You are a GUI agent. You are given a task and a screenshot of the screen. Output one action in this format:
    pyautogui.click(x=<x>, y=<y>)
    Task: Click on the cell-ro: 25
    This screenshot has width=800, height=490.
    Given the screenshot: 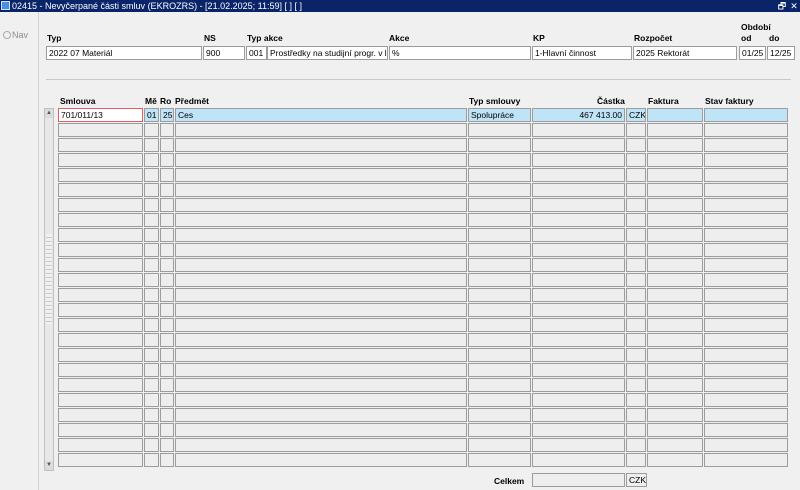 What is the action you would take?
    pyautogui.click(x=167, y=115)
    